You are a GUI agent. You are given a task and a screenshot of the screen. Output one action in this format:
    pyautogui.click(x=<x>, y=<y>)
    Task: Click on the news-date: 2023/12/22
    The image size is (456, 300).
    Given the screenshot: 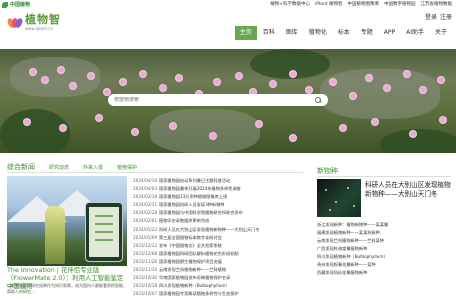 What is the action you would take?
    pyautogui.click(x=145, y=245)
    